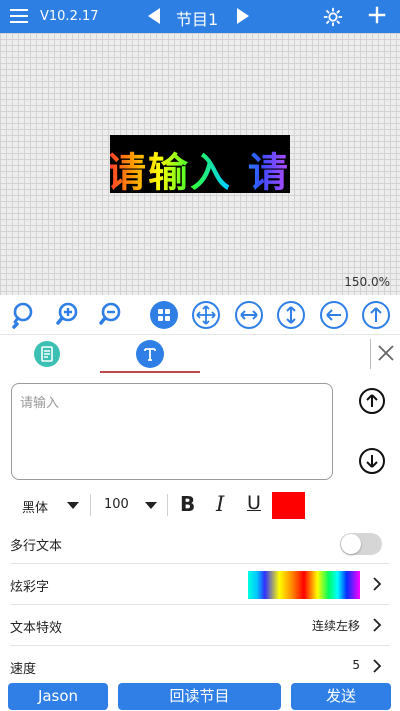 Image resolution: width=400 pixels, height=711 pixels. Describe the element at coordinates (200, 543) in the screenshot. I see `multiline-row: 多行文本` at that location.